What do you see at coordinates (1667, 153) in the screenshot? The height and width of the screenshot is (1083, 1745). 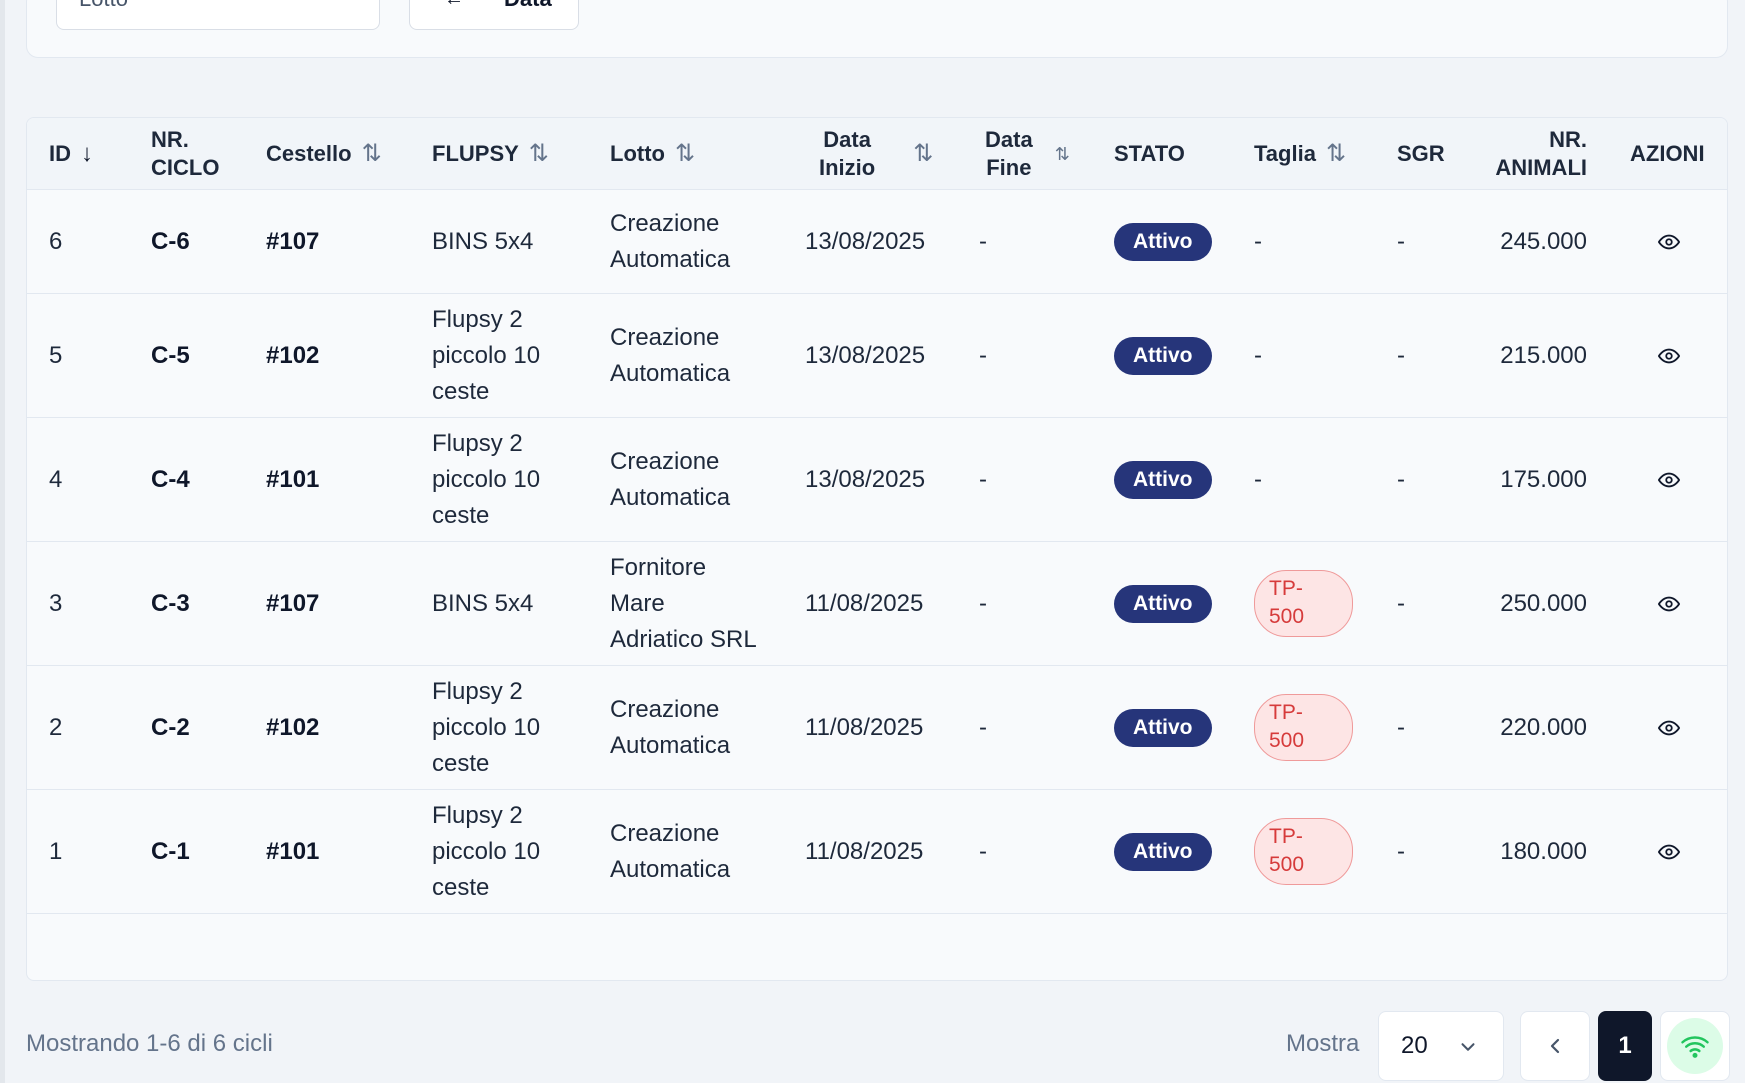 I see `col-header-azioni: AZIONI` at bounding box center [1667, 153].